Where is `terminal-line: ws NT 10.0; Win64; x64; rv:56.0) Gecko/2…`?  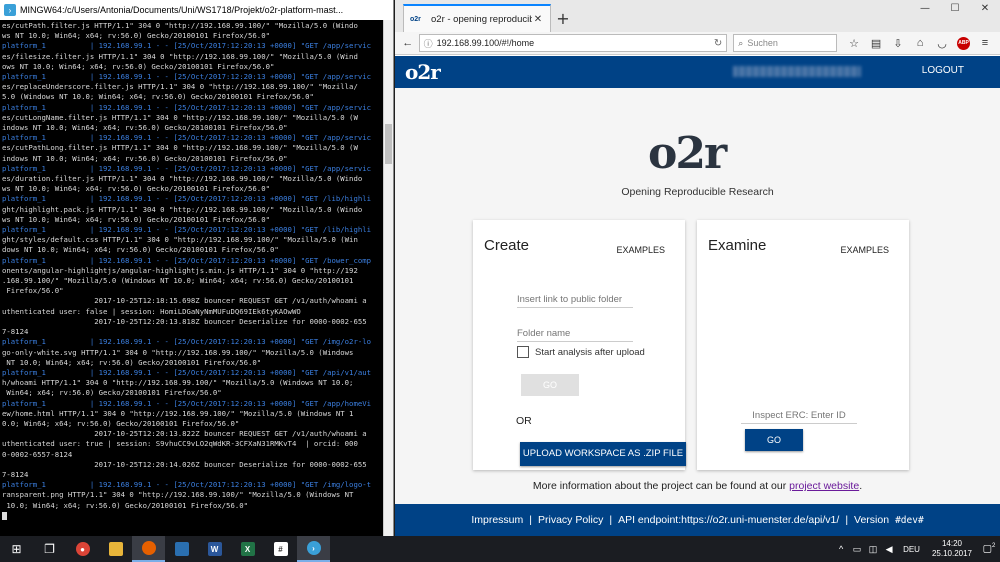
terminal-line: ws NT 10.0; Win64; x64; rv:56.0) Gecko/2… is located at coordinates (136, 189).